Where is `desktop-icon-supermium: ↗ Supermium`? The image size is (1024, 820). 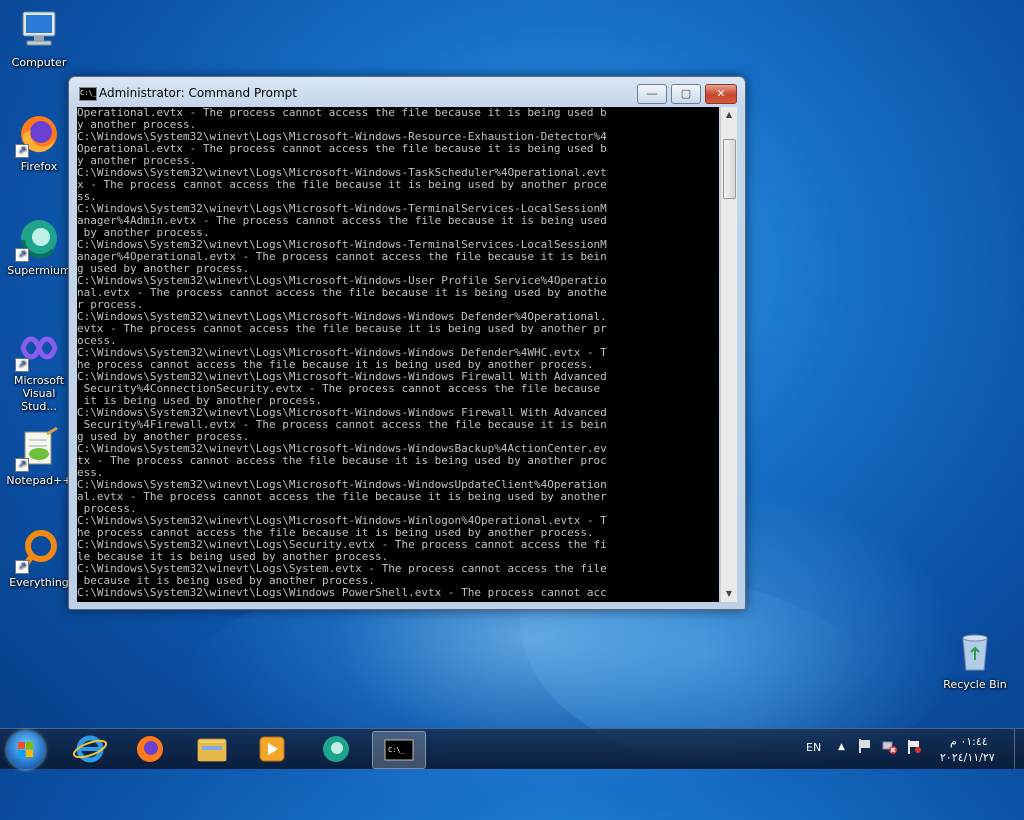
desktop-icon-supermium: ↗ Supermium is located at coordinates (39, 246).